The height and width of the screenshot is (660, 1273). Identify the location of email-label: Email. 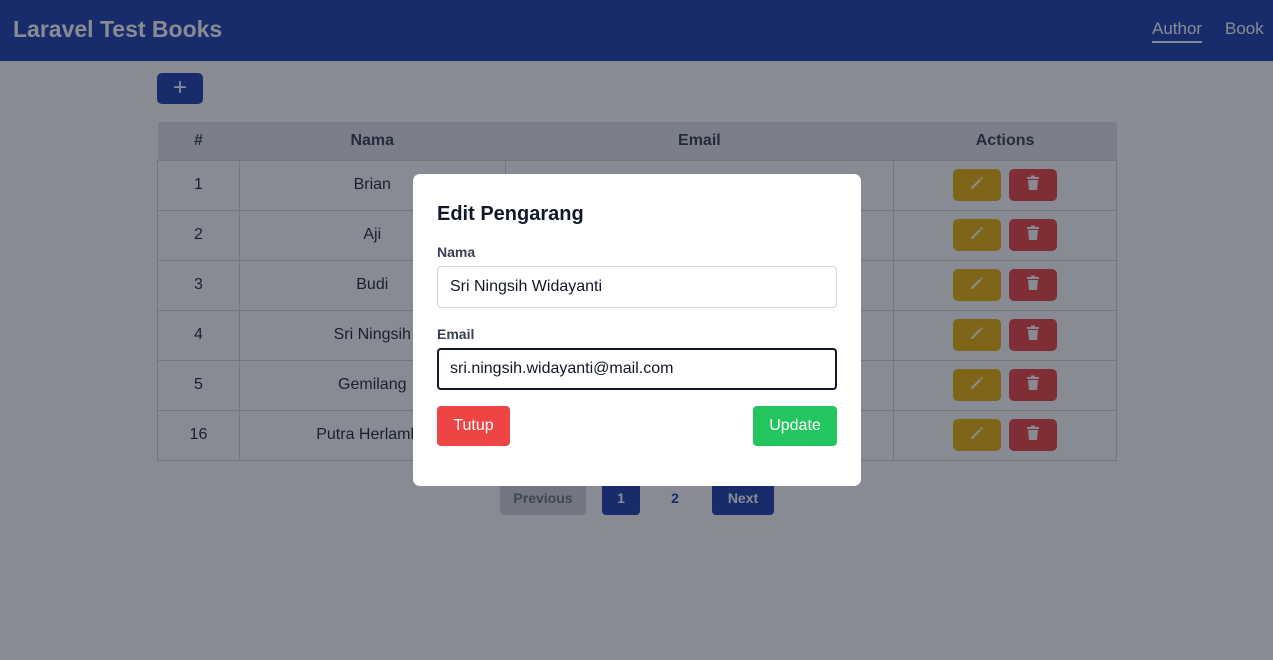
(456, 334).